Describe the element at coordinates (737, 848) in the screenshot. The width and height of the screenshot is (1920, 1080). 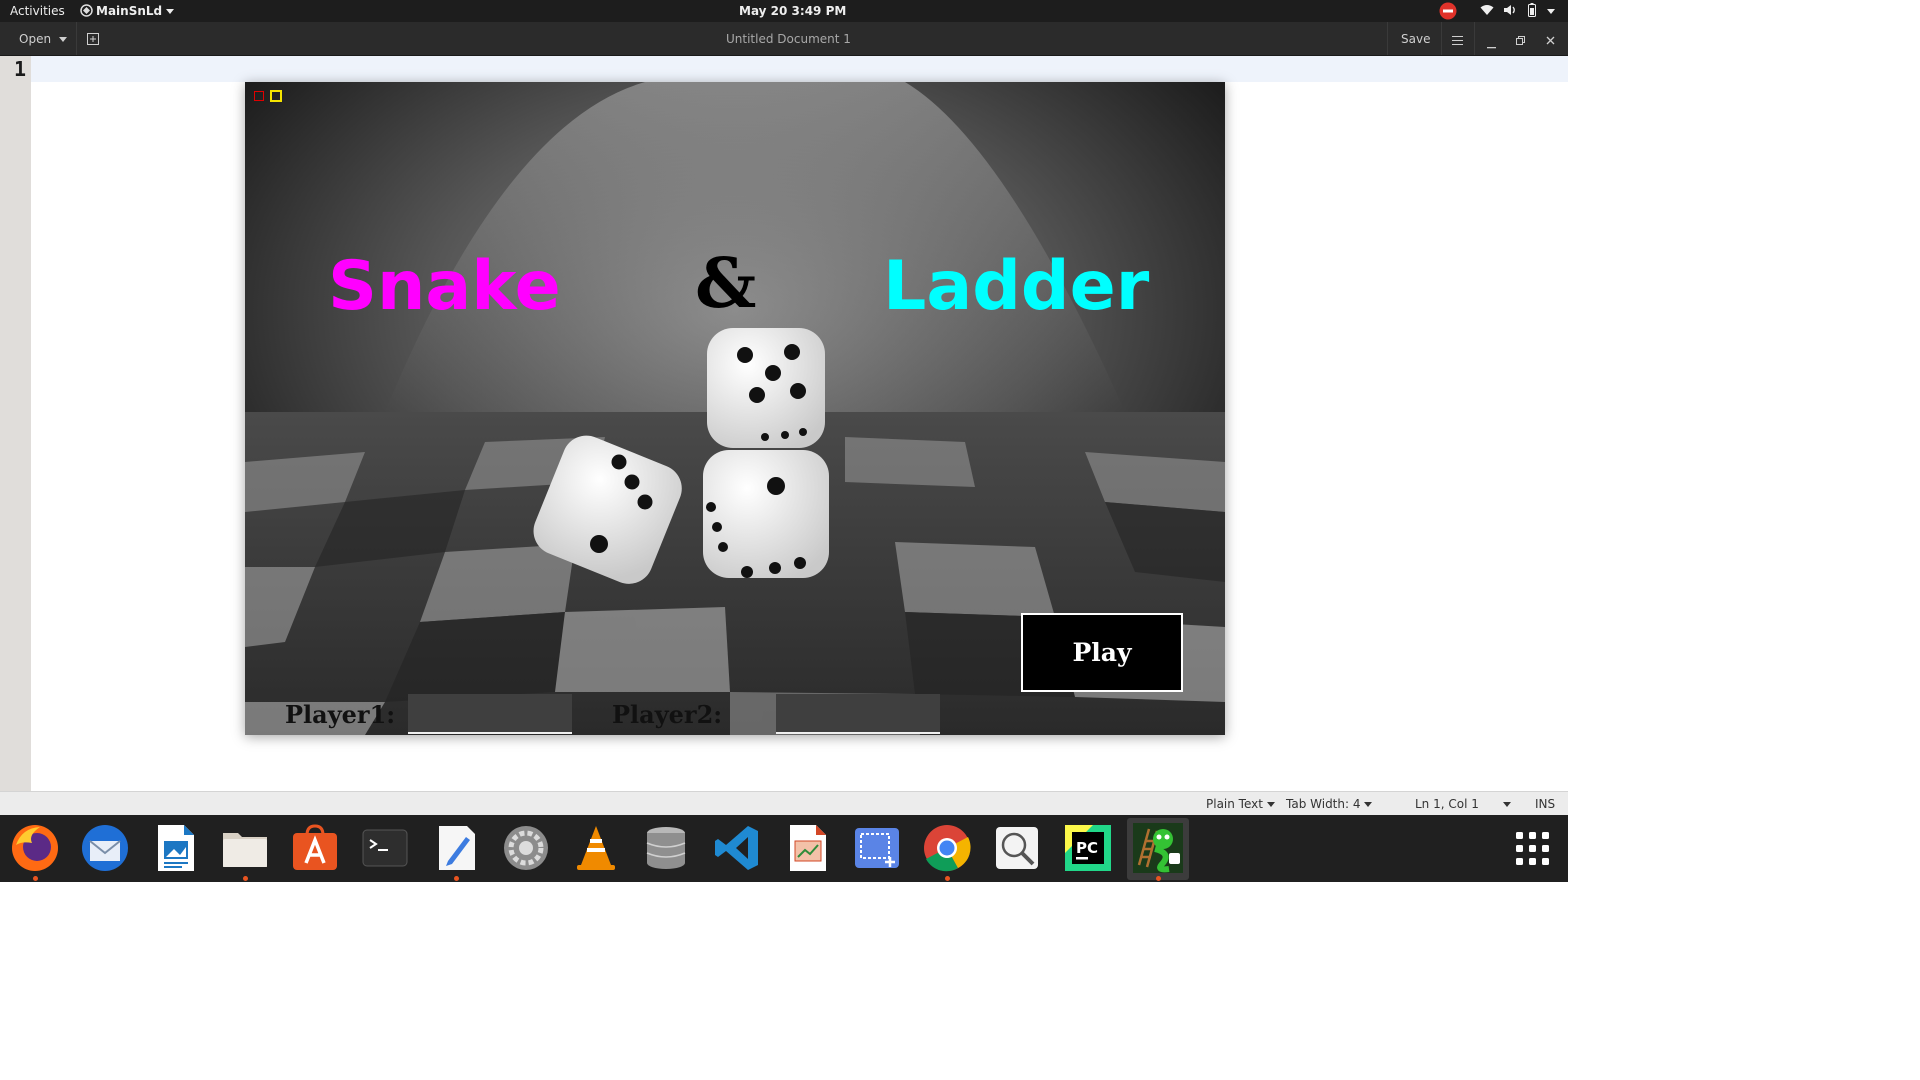
I see `vscode-icon` at that location.